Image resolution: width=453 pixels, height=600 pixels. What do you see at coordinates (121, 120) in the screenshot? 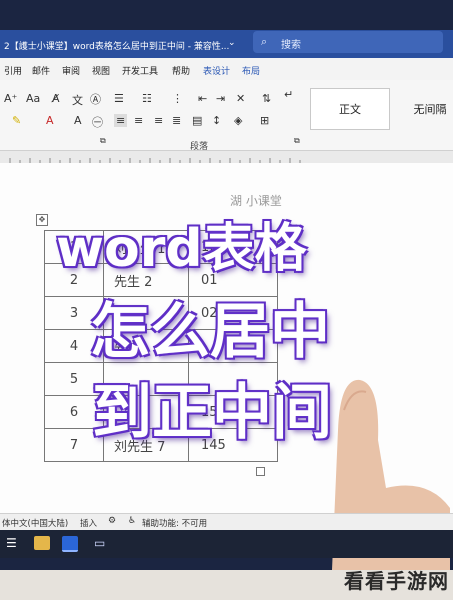
I see `align-left-icon: ≡` at bounding box center [121, 120].